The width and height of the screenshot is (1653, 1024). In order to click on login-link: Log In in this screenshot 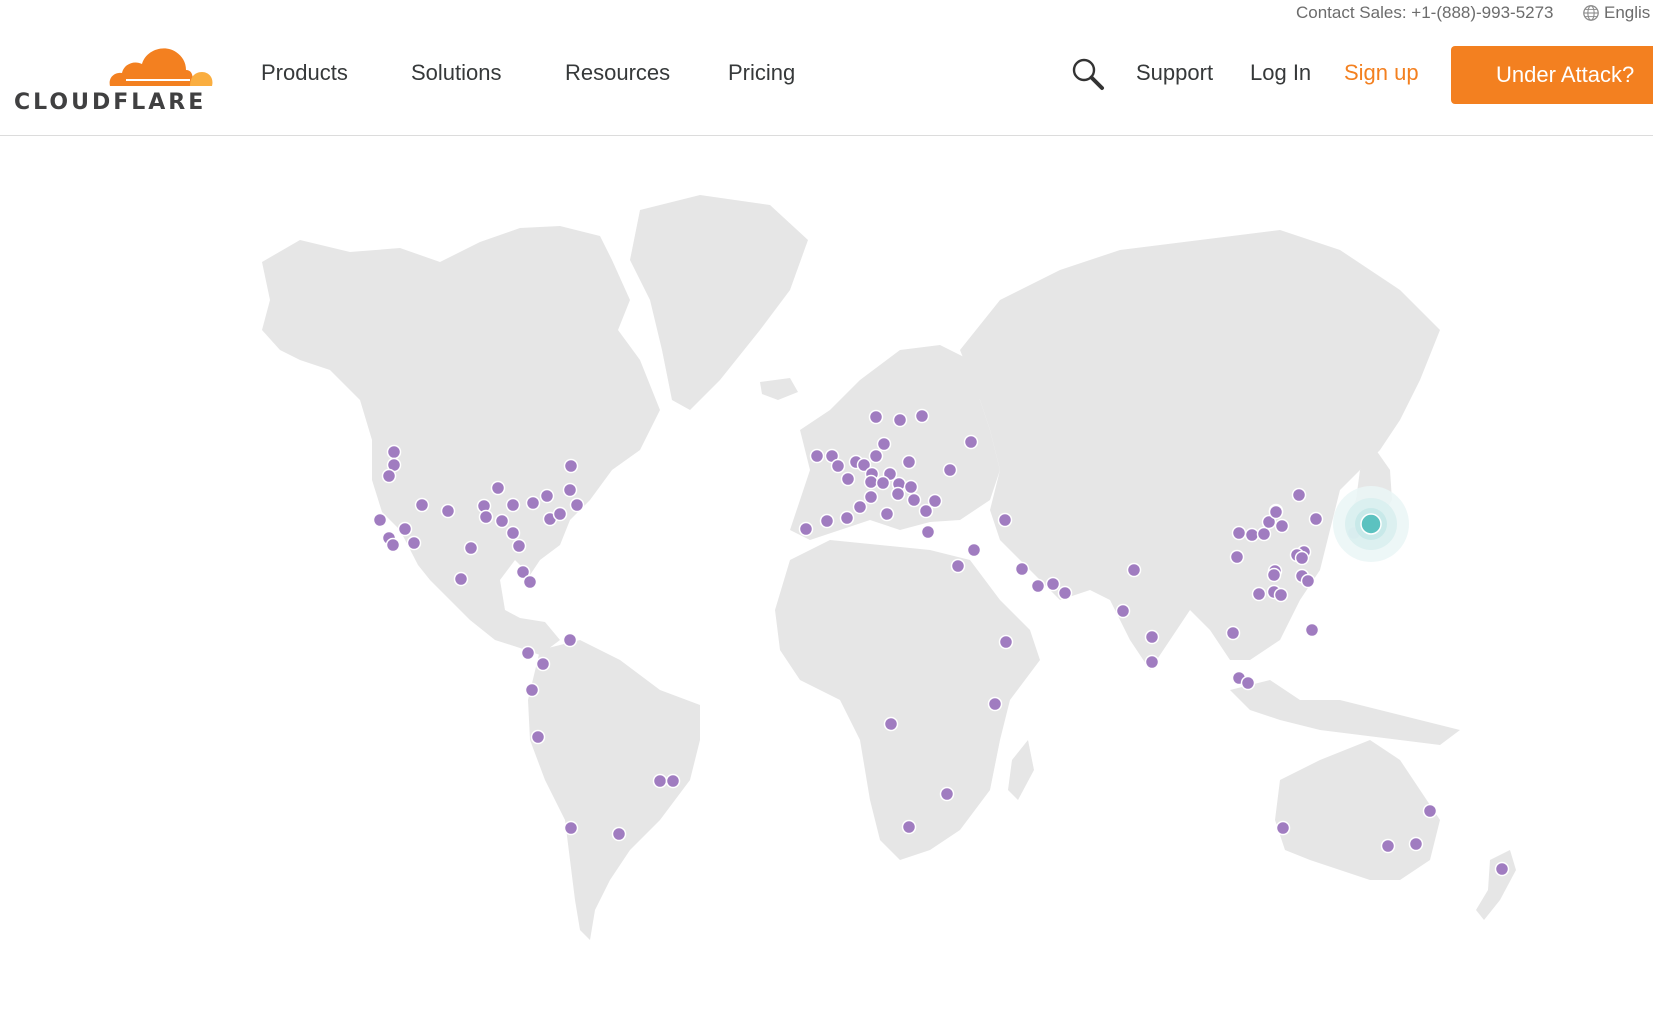, I will do `click(1280, 73)`.